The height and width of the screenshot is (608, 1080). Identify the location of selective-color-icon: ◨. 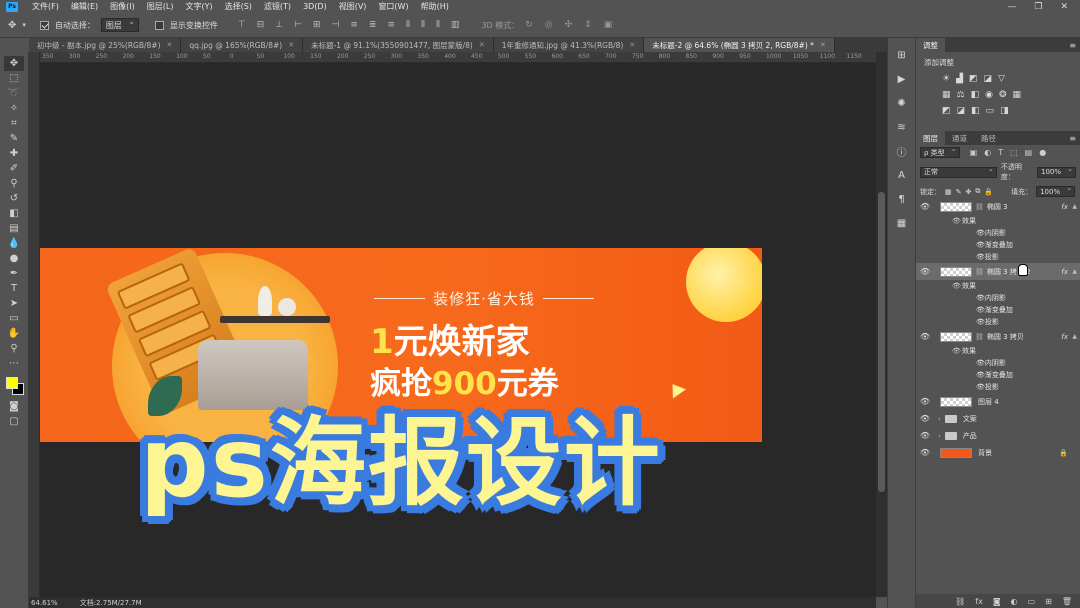
(1004, 111).